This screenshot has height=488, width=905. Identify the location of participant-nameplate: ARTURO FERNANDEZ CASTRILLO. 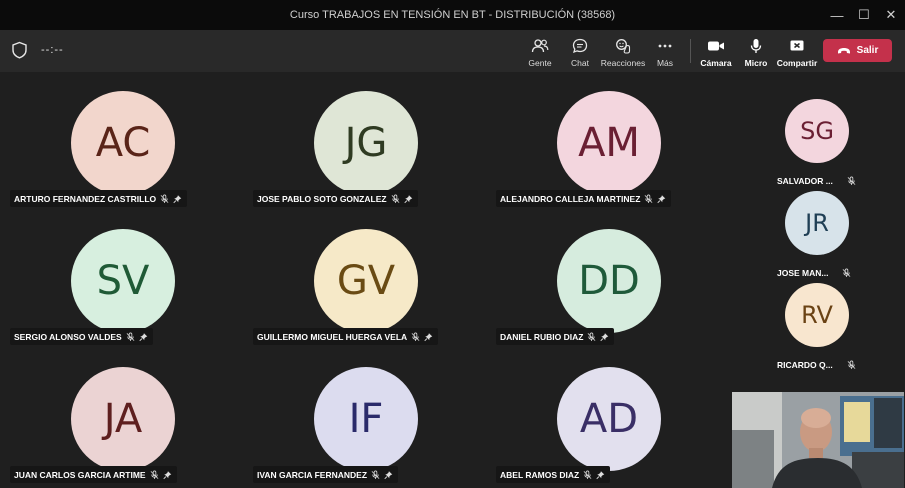
(99, 198).